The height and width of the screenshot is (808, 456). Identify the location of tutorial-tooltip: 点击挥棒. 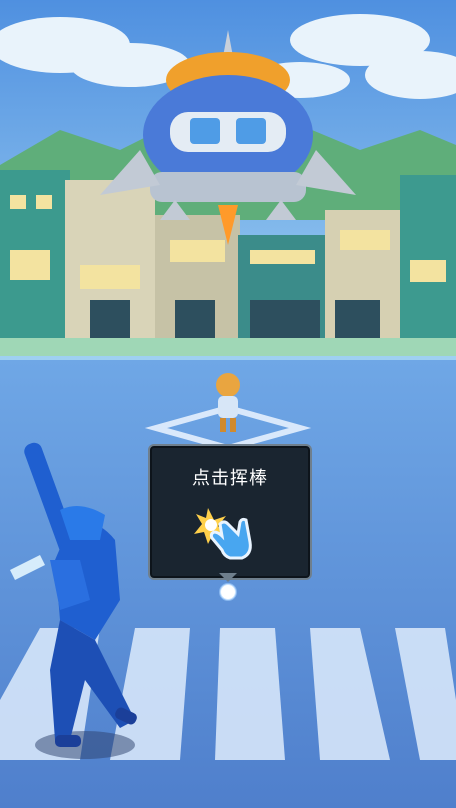
(230, 512).